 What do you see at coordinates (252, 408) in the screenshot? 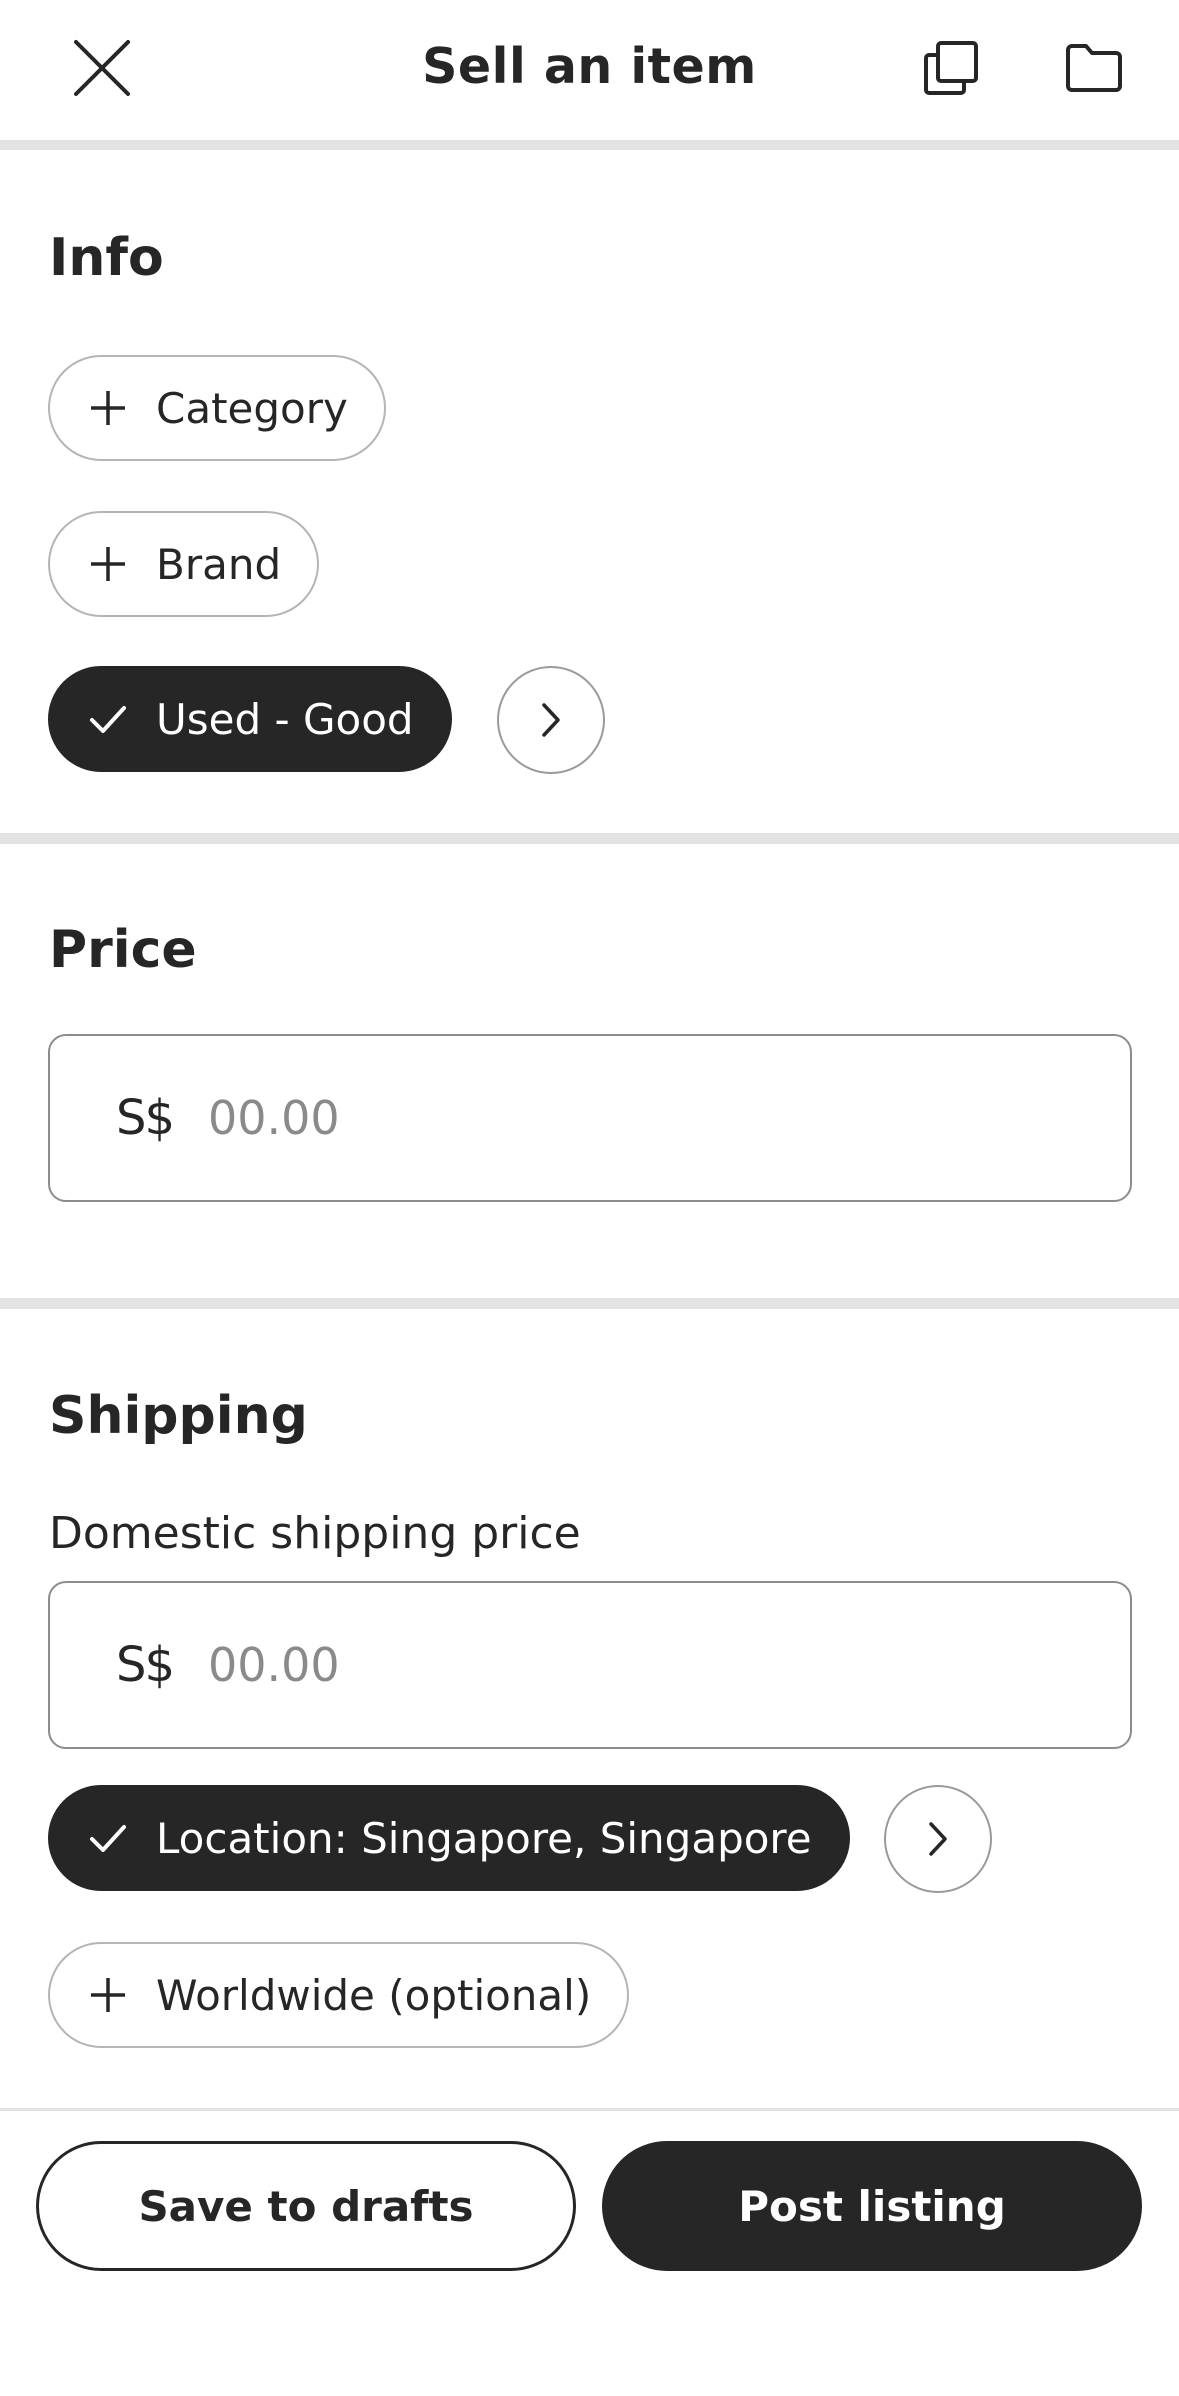
I see `category-chip-label: Category` at bounding box center [252, 408].